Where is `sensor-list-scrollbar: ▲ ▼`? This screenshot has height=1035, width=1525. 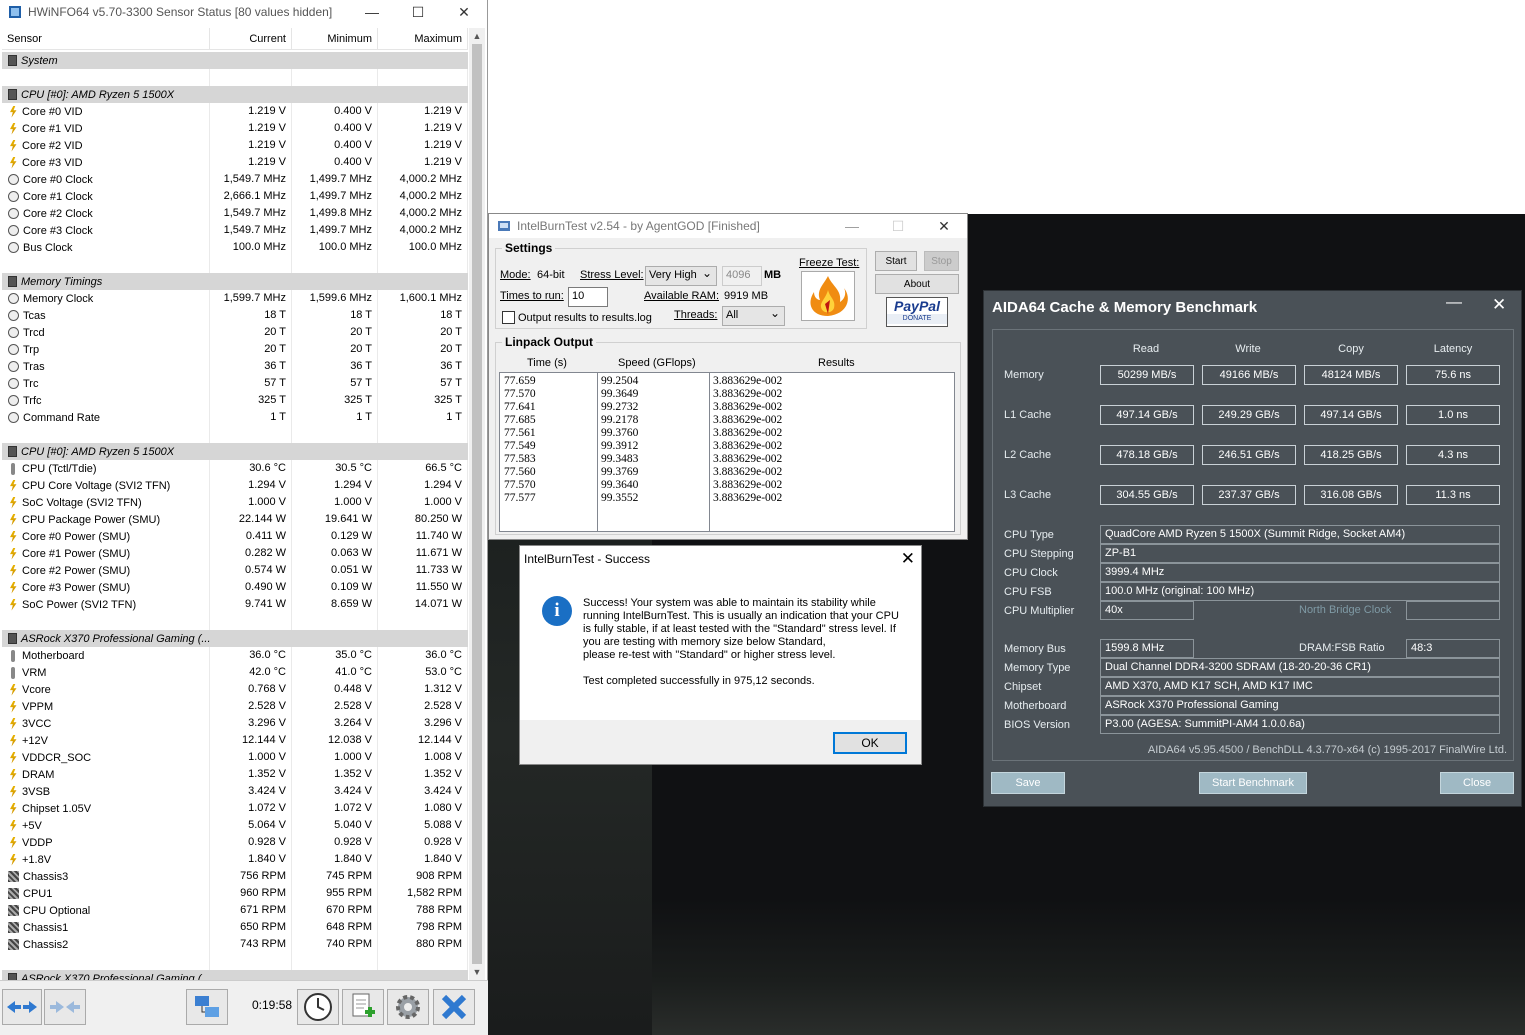
sensor-list-scrollbar: ▲ ▼ is located at coordinates (477, 504).